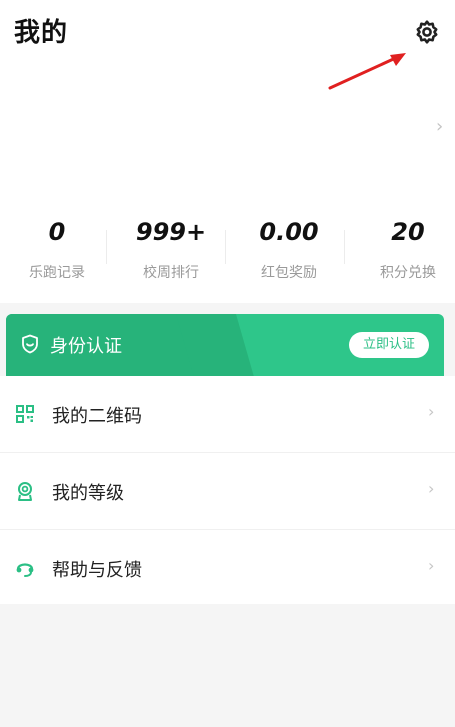 This screenshot has width=455, height=727. Describe the element at coordinates (25, 414) in the screenshot. I see `qr-code-icon` at that location.